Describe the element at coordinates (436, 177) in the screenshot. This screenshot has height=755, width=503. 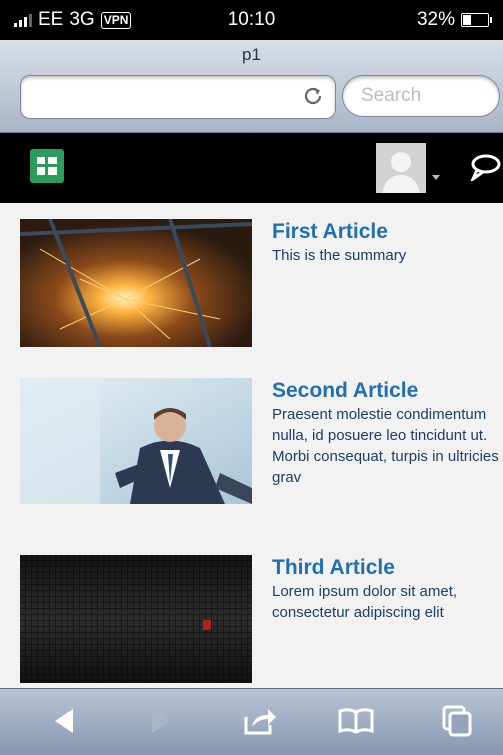
I see `chevron-down-icon` at that location.